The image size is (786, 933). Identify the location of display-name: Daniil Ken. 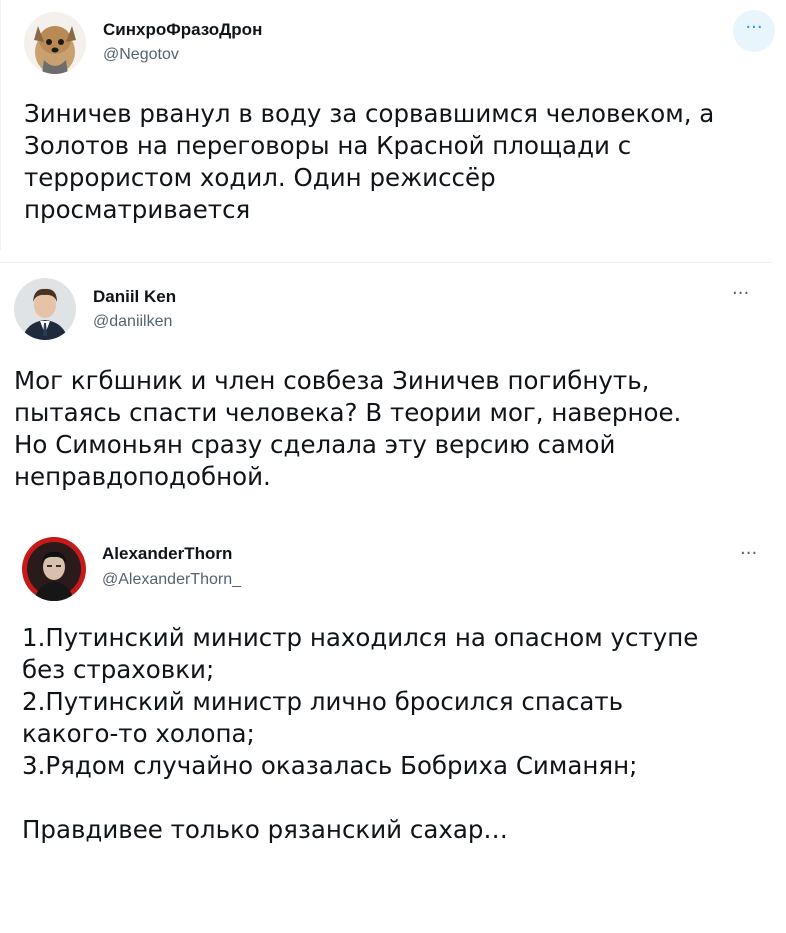
(134, 297).